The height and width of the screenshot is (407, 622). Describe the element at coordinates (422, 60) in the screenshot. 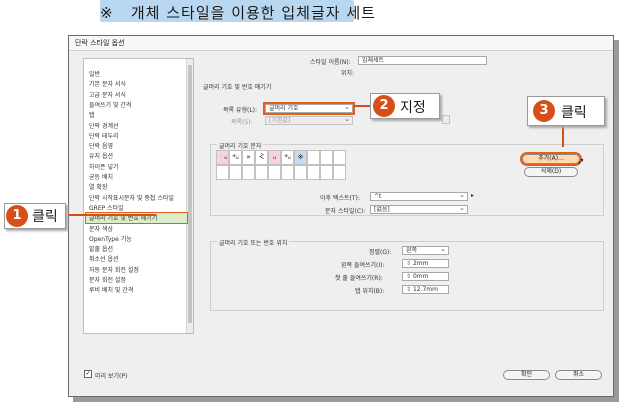

I see `style-name-input: 입체세트` at that location.